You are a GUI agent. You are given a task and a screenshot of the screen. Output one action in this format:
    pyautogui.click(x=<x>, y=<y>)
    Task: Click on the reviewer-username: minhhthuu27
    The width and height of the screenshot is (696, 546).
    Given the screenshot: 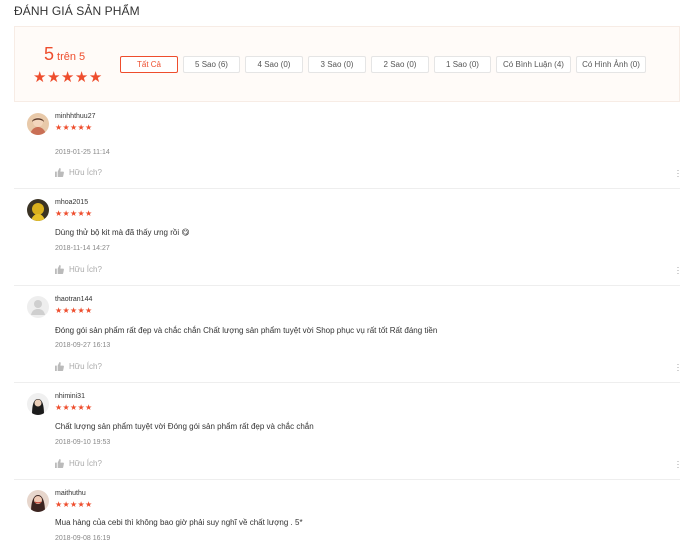 What is the action you would take?
    pyautogui.click(x=75, y=116)
    